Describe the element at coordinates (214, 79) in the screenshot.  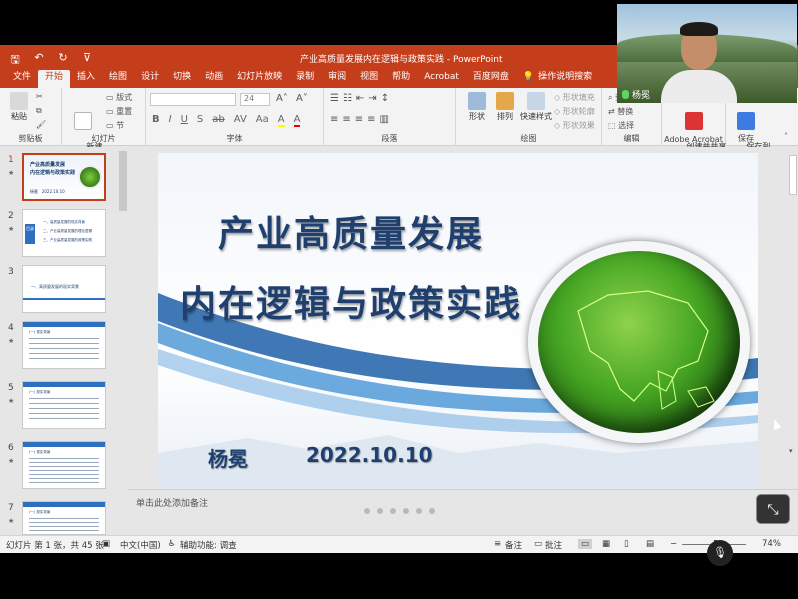
I see `tab-animations: 动画` at that location.